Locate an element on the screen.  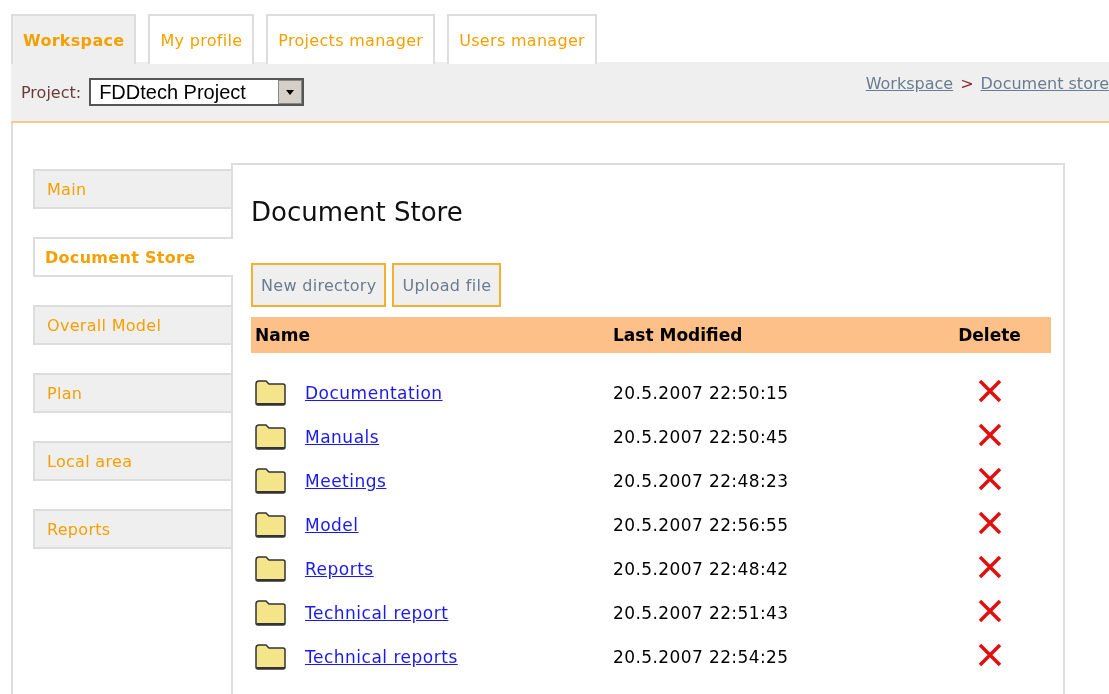
folder-link: Reports is located at coordinates (339, 569).